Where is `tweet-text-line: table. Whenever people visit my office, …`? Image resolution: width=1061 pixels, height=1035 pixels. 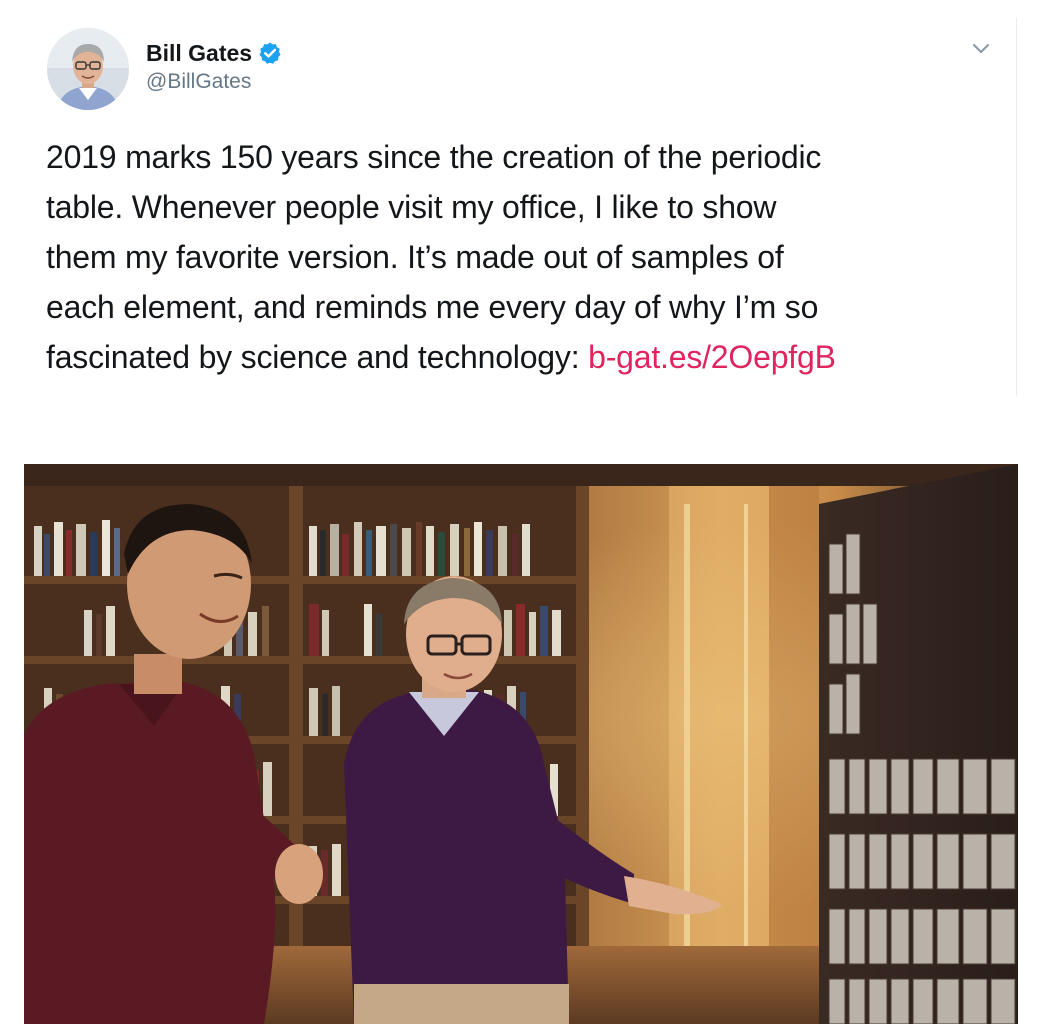 tweet-text-line: table. Whenever people visit my office, … is located at coordinates (411, 207).